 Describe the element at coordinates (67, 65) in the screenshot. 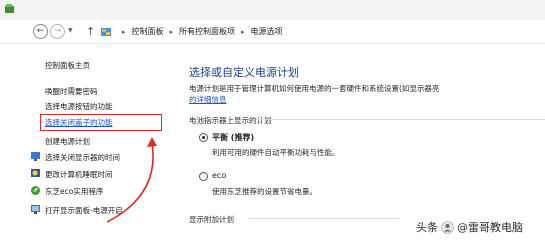

I see `sidebar-home-link: 控制面板主页` at that location.